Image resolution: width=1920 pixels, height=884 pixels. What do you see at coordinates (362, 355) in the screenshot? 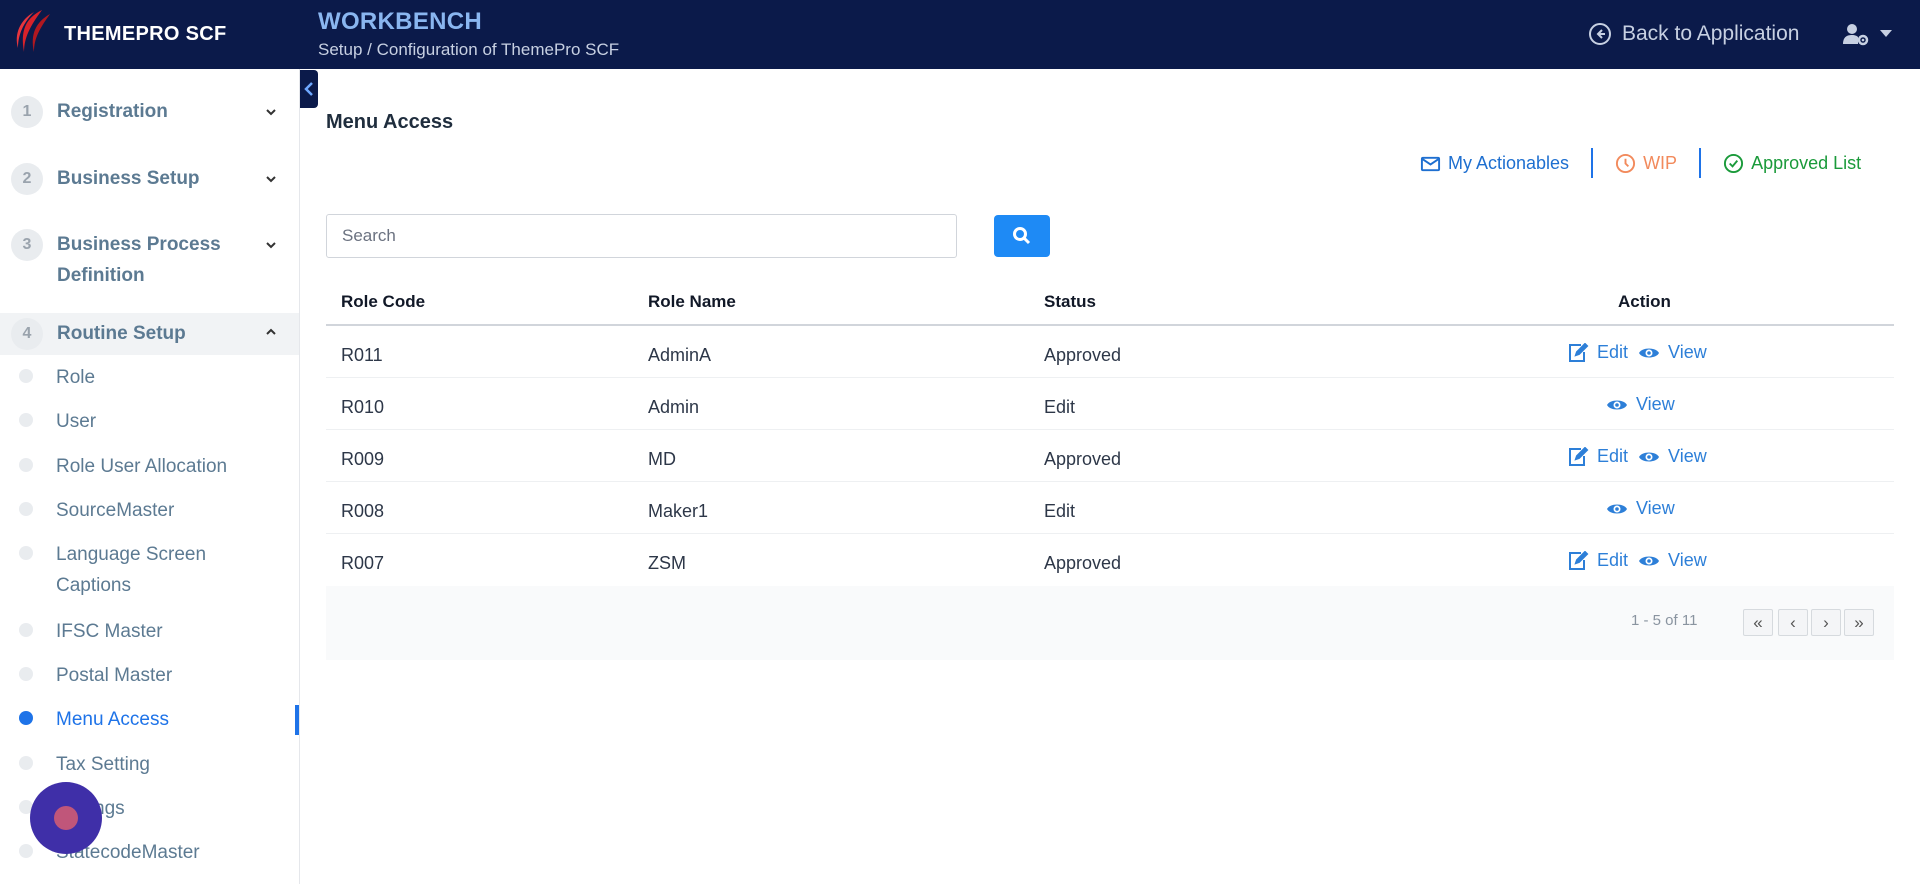
I see `role-code-cell: R011` at bounding box center [362, 355].